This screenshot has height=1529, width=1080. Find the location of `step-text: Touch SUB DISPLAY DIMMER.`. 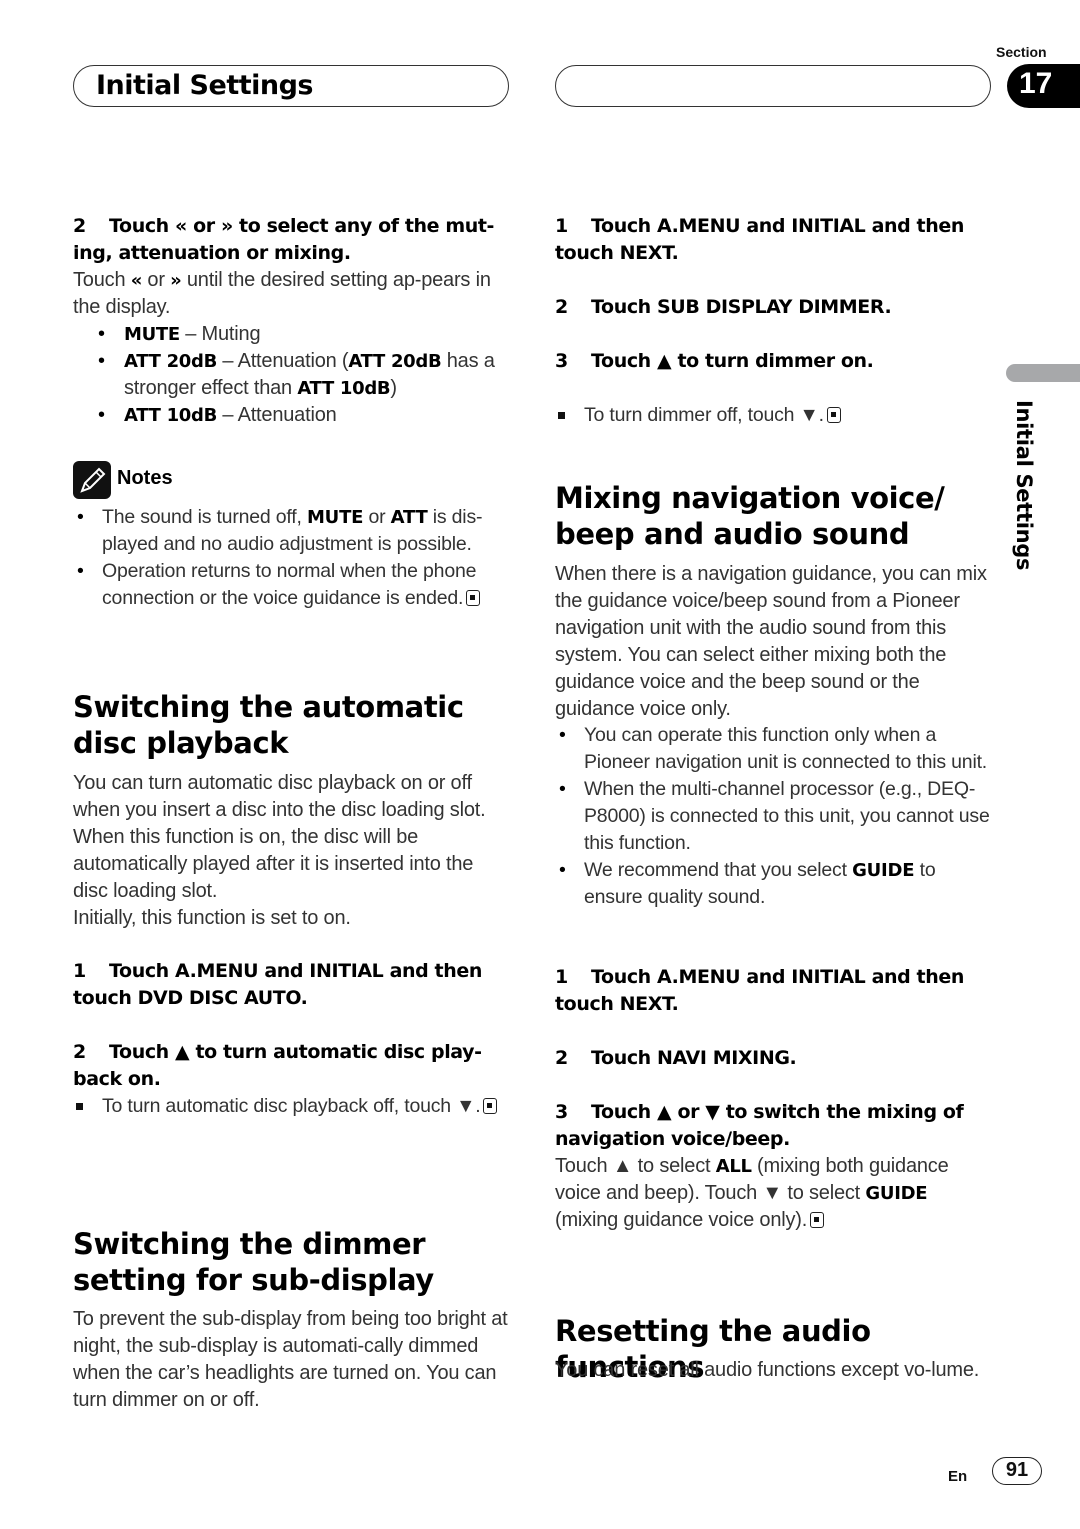

step-text: Touch SUB DISPLAY DIMMER. is located at coordinates (741, 307).